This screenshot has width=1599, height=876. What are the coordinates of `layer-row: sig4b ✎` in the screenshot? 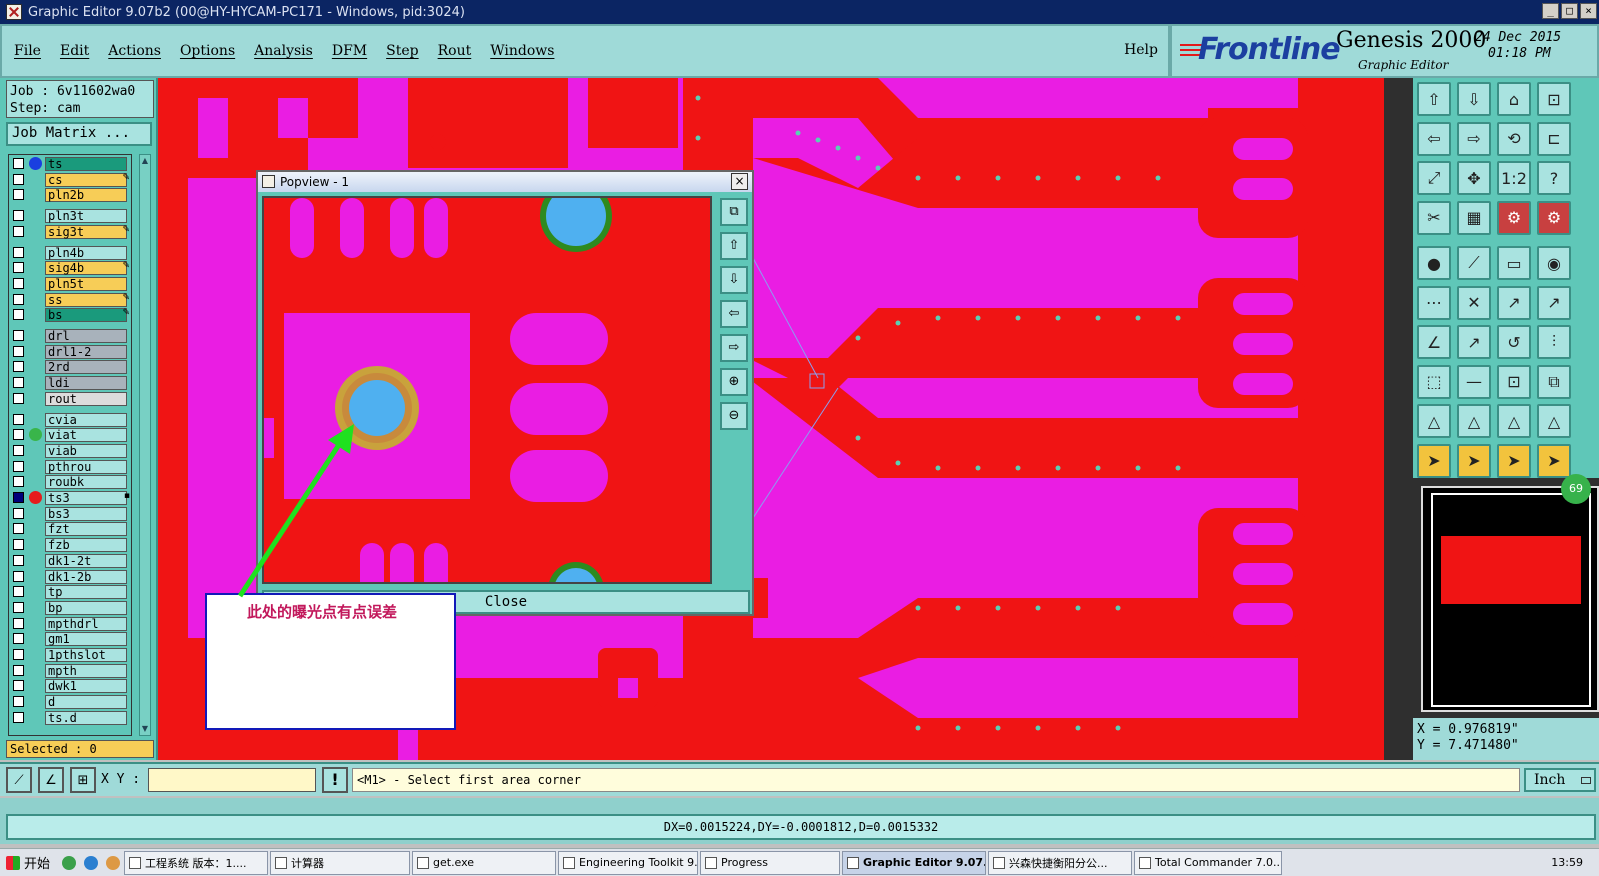 It's located at (70, 268).